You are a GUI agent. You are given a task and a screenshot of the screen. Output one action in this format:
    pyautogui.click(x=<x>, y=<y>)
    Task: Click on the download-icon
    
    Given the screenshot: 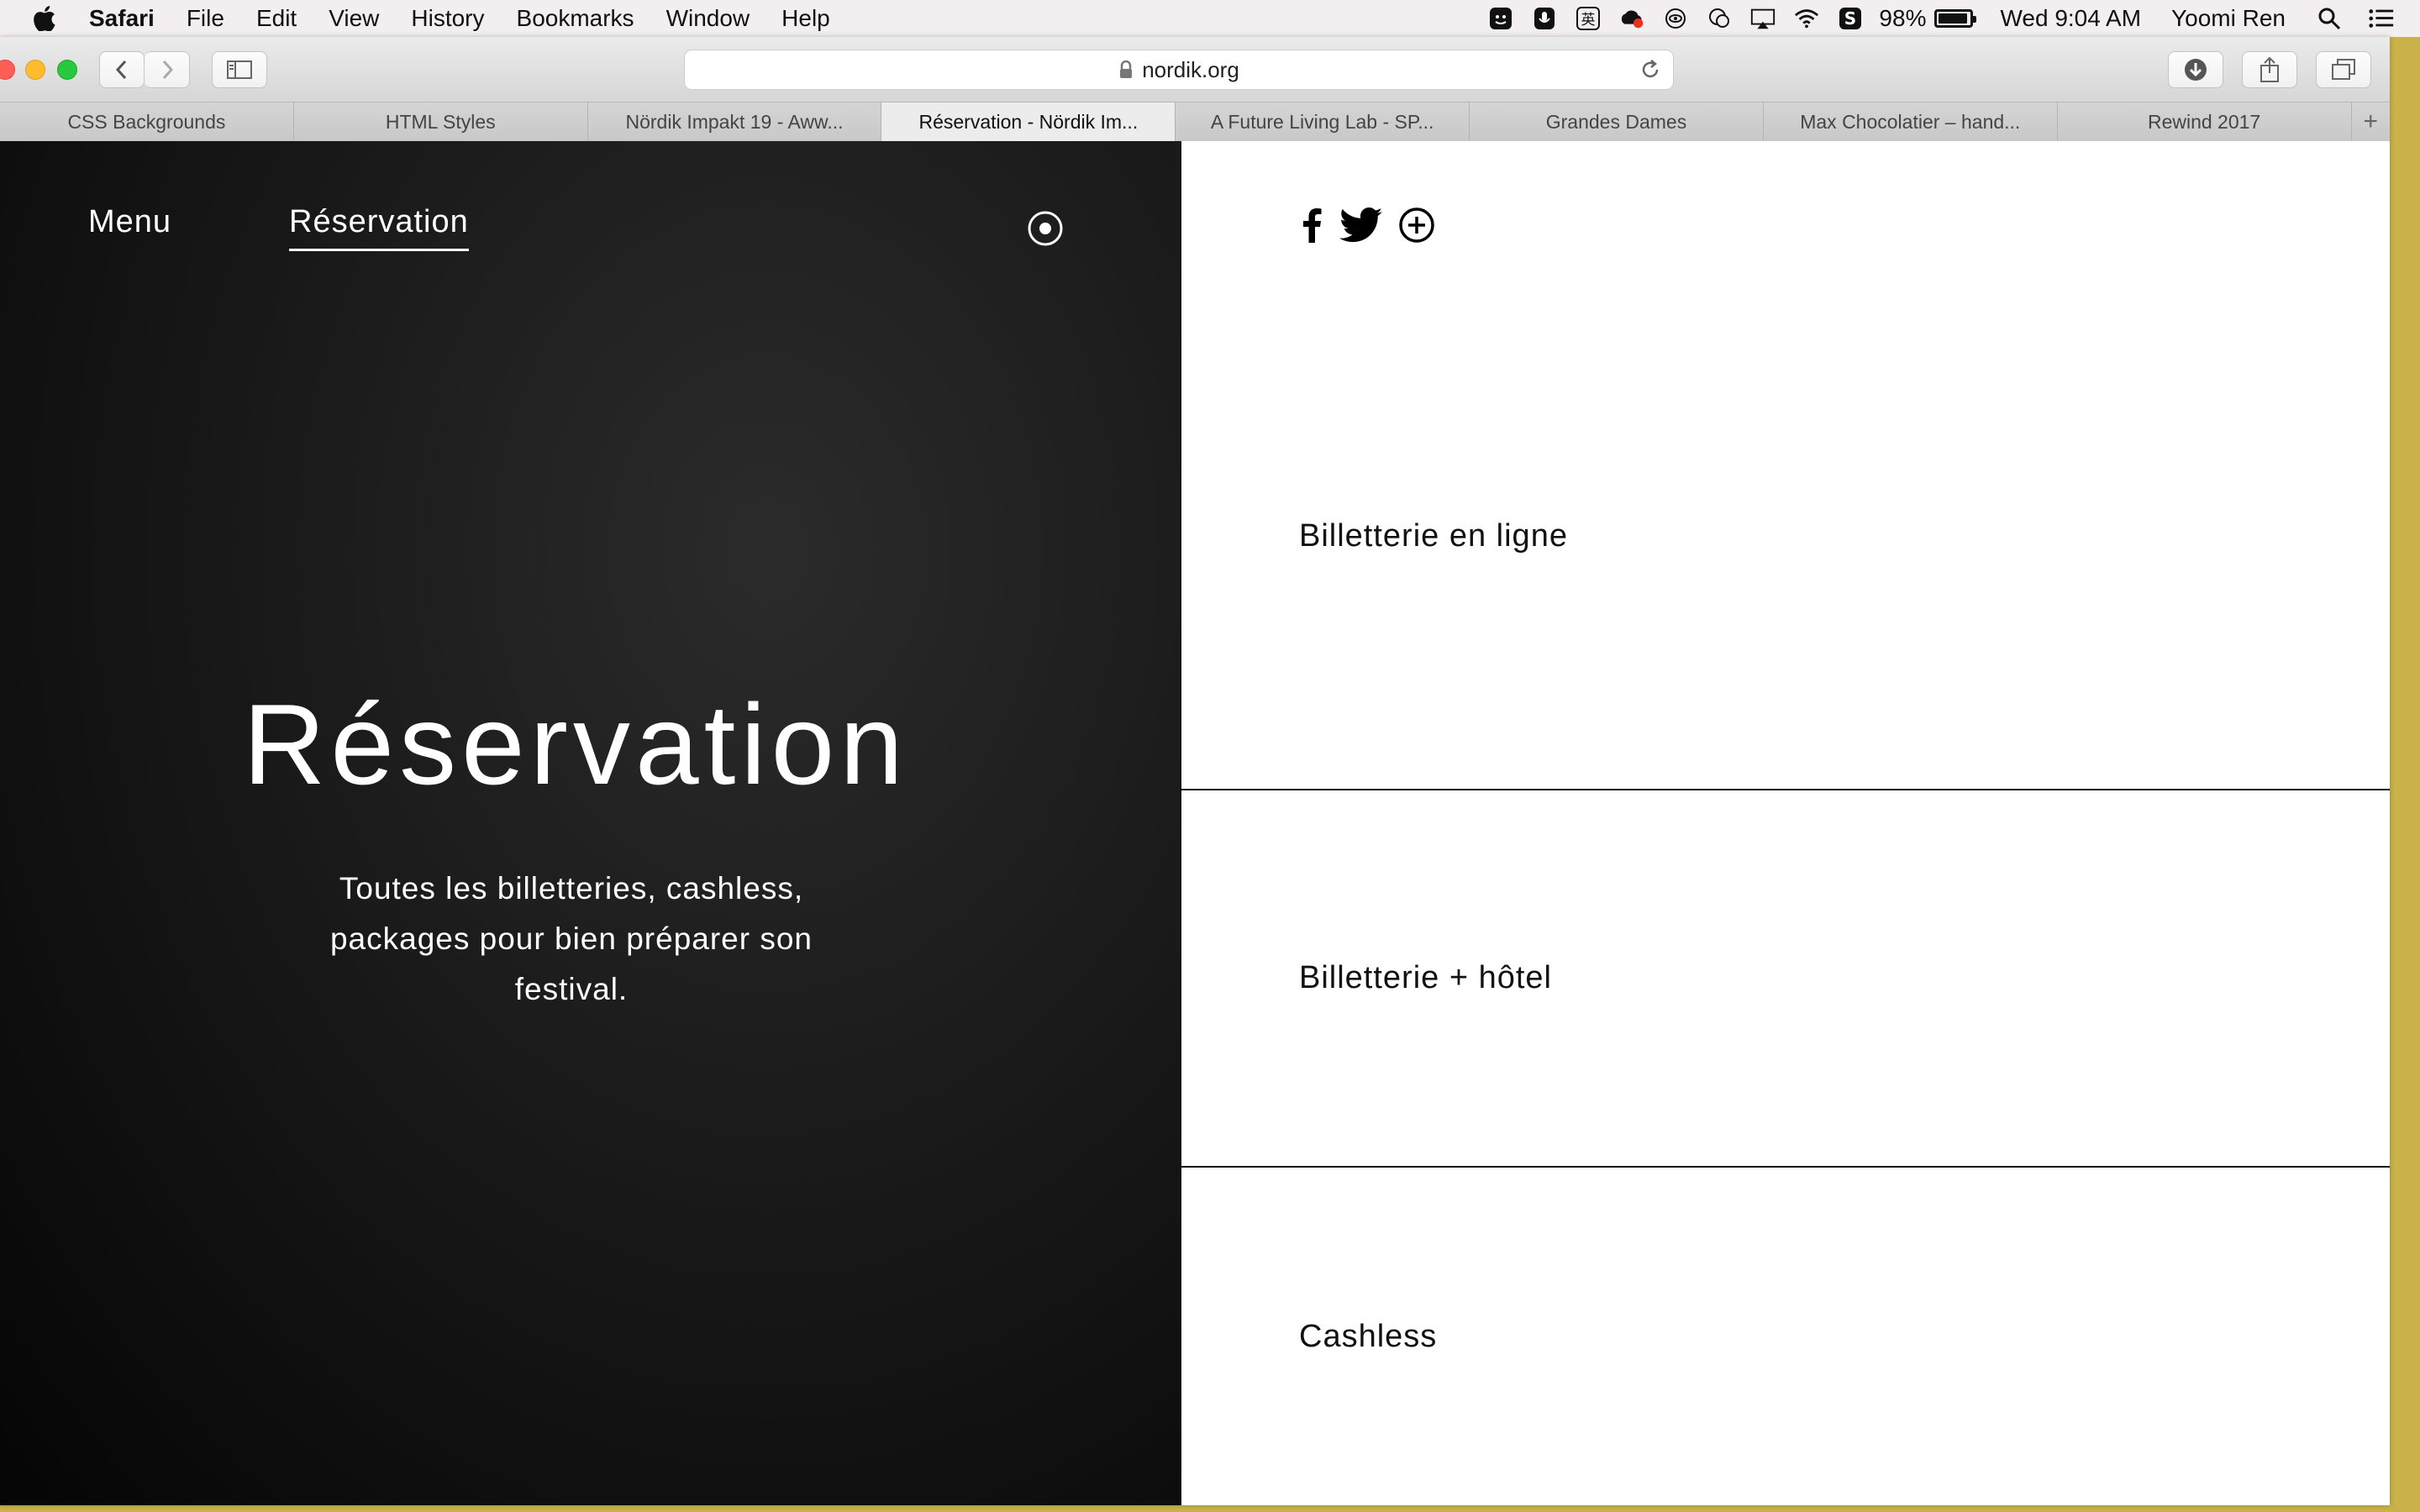 What is the action you would take?
    pyautogui.click(x=2196, y=70)
    